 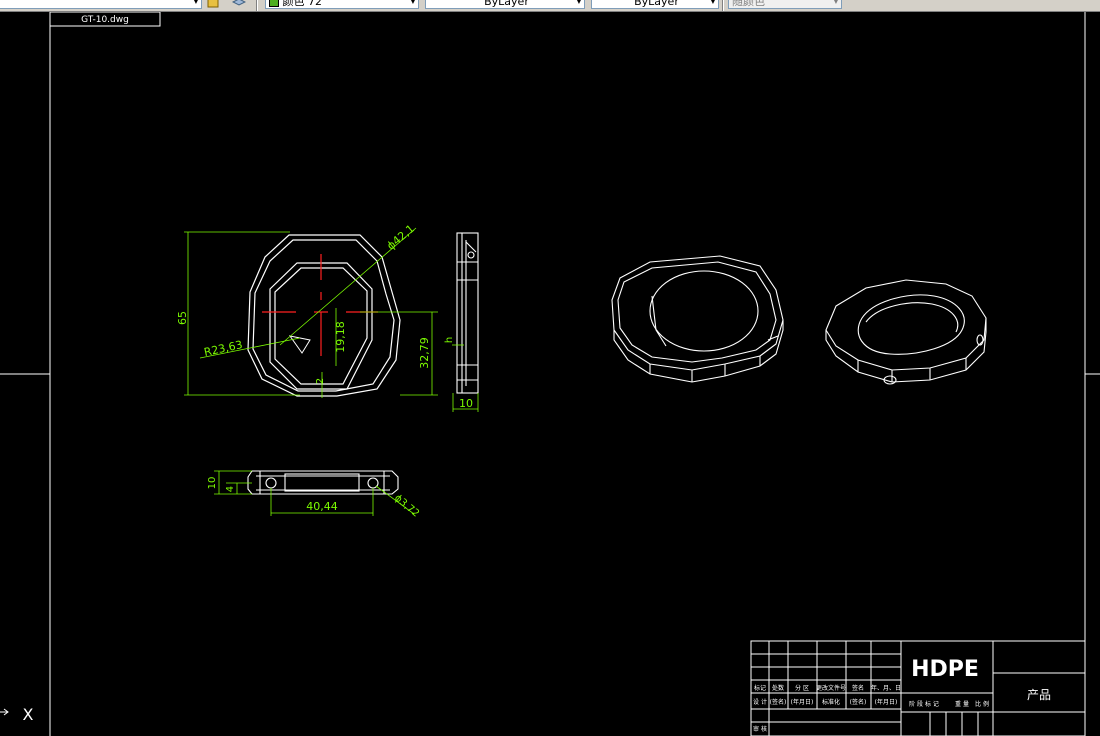 I want to click on dim-bottom-small: 4, so click(x=230, y=489).